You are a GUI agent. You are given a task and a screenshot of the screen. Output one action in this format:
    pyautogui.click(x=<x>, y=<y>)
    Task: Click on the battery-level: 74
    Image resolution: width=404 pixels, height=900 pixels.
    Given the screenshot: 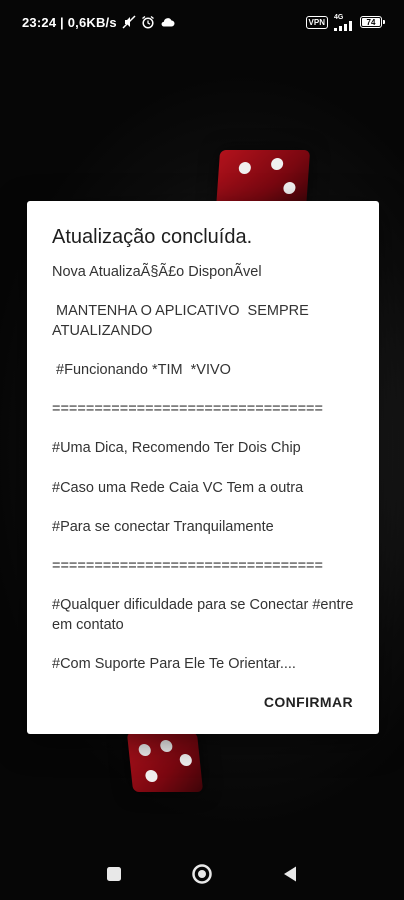 What is the action you would take?
    pyautogui.click(x=371, y=22)
    